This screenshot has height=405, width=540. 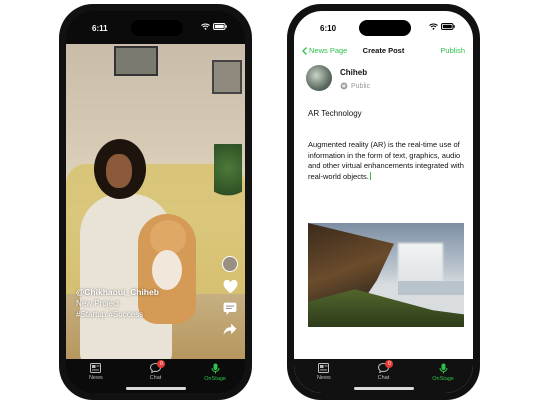 What do you see at coordinates (230, 296) in the screenshot?
I see `feed-actions` at bounding box center [230, 296].